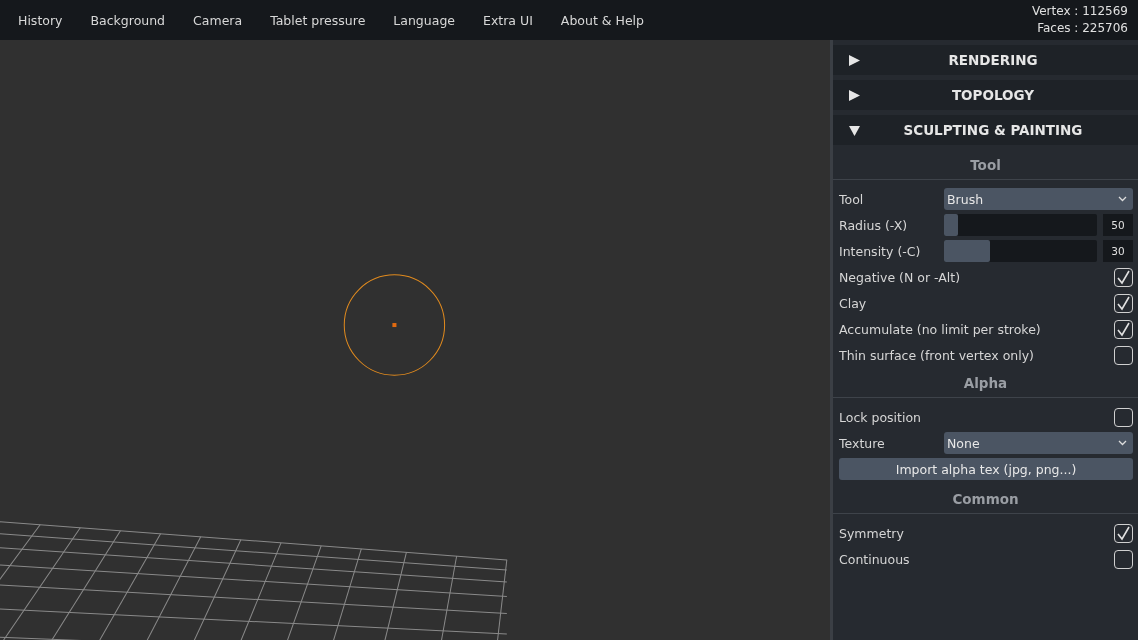 Image resolution: width=1138 pixels, height=640 pixels. What do you see at coordinates (985, 164) in the screenshot?
I see `section-title: Tool` at bounding box center [985, 164].